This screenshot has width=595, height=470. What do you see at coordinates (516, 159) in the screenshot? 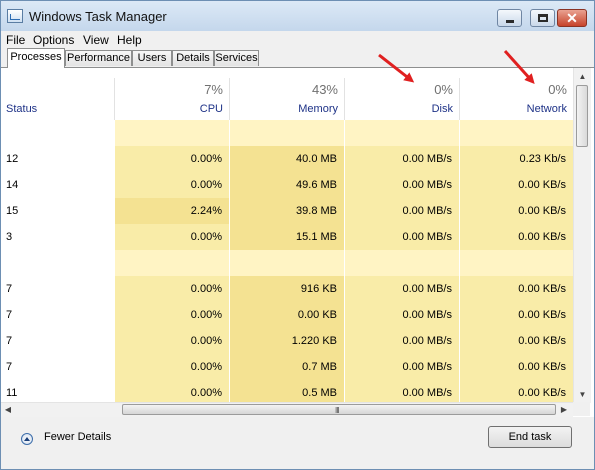
I see `network-cell: 0.23 Kb/s` at bounding box center [516, 159].